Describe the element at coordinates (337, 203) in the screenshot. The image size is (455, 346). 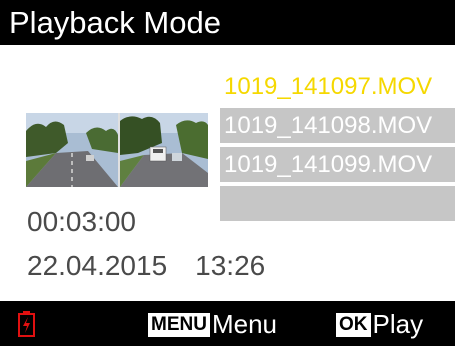
I see `file-item-empty` at that location.